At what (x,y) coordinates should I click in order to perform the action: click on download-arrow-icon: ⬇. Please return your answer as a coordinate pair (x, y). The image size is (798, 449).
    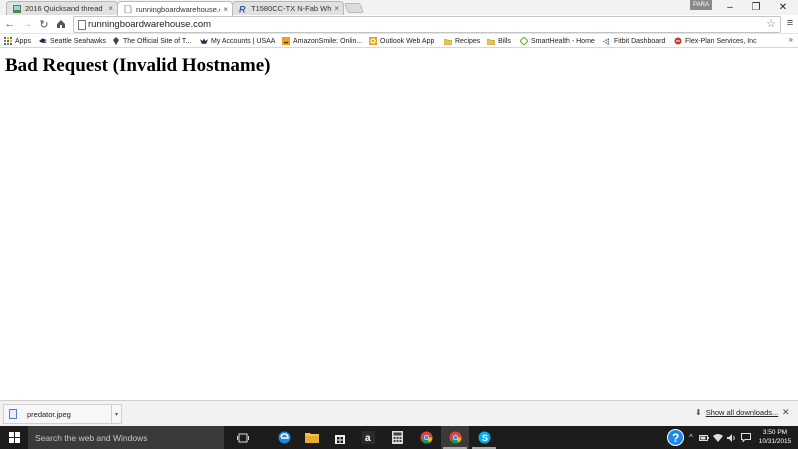
    Looking at the image, I should click on (698, 412).